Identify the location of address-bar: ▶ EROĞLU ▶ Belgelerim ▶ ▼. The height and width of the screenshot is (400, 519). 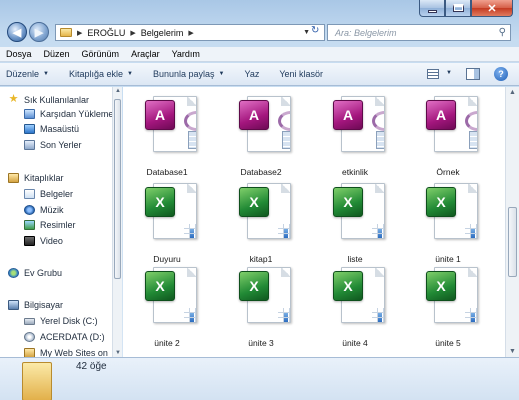
(190, 32).